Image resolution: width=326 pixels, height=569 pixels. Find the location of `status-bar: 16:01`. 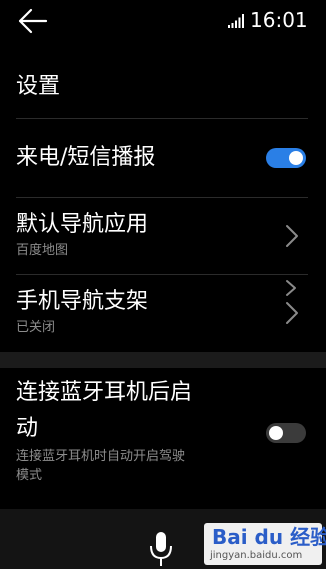

status-bar: 16:01 is located at coordinates (163, 22).